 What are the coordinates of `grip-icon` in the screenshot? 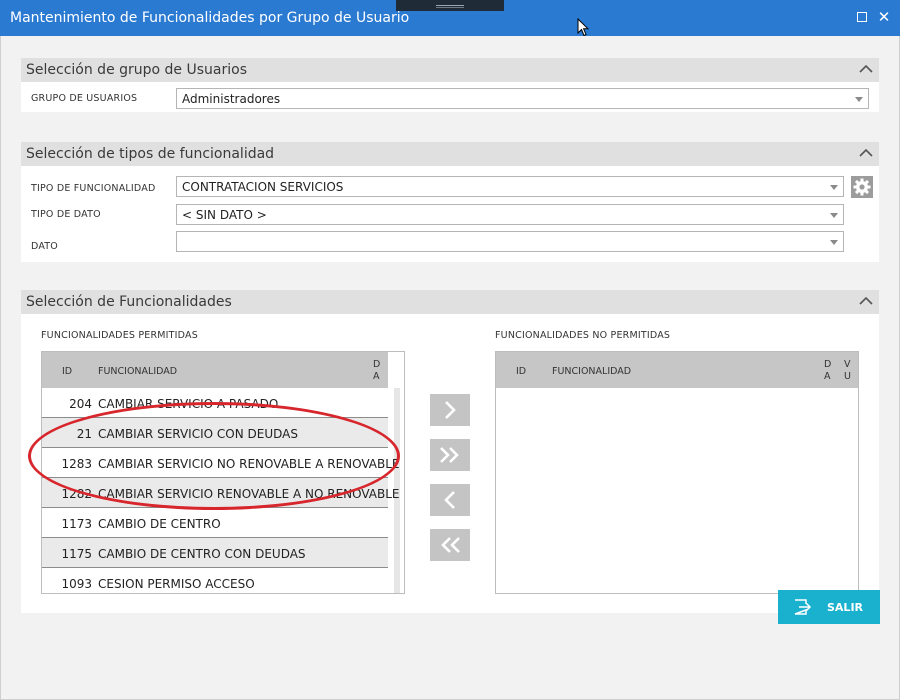 It's located at (450, 5).